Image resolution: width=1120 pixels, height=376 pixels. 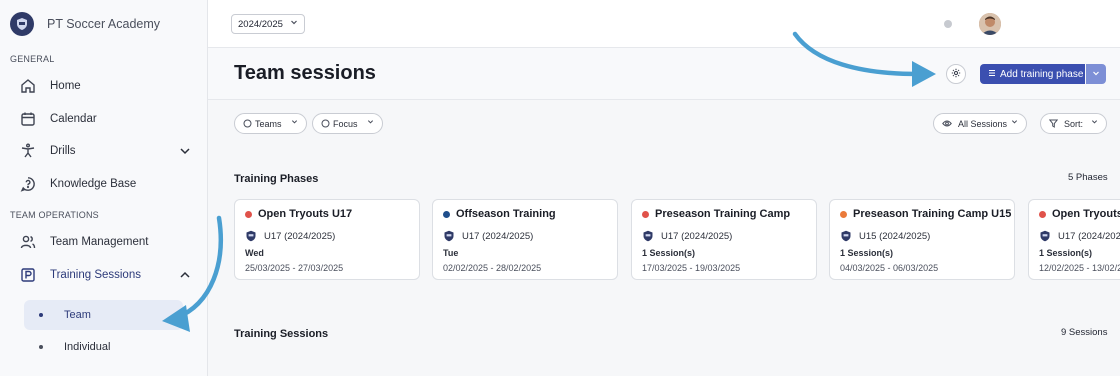 I want to click on sidebar-item-label: Training Sessions, so click(x=95, y=274).